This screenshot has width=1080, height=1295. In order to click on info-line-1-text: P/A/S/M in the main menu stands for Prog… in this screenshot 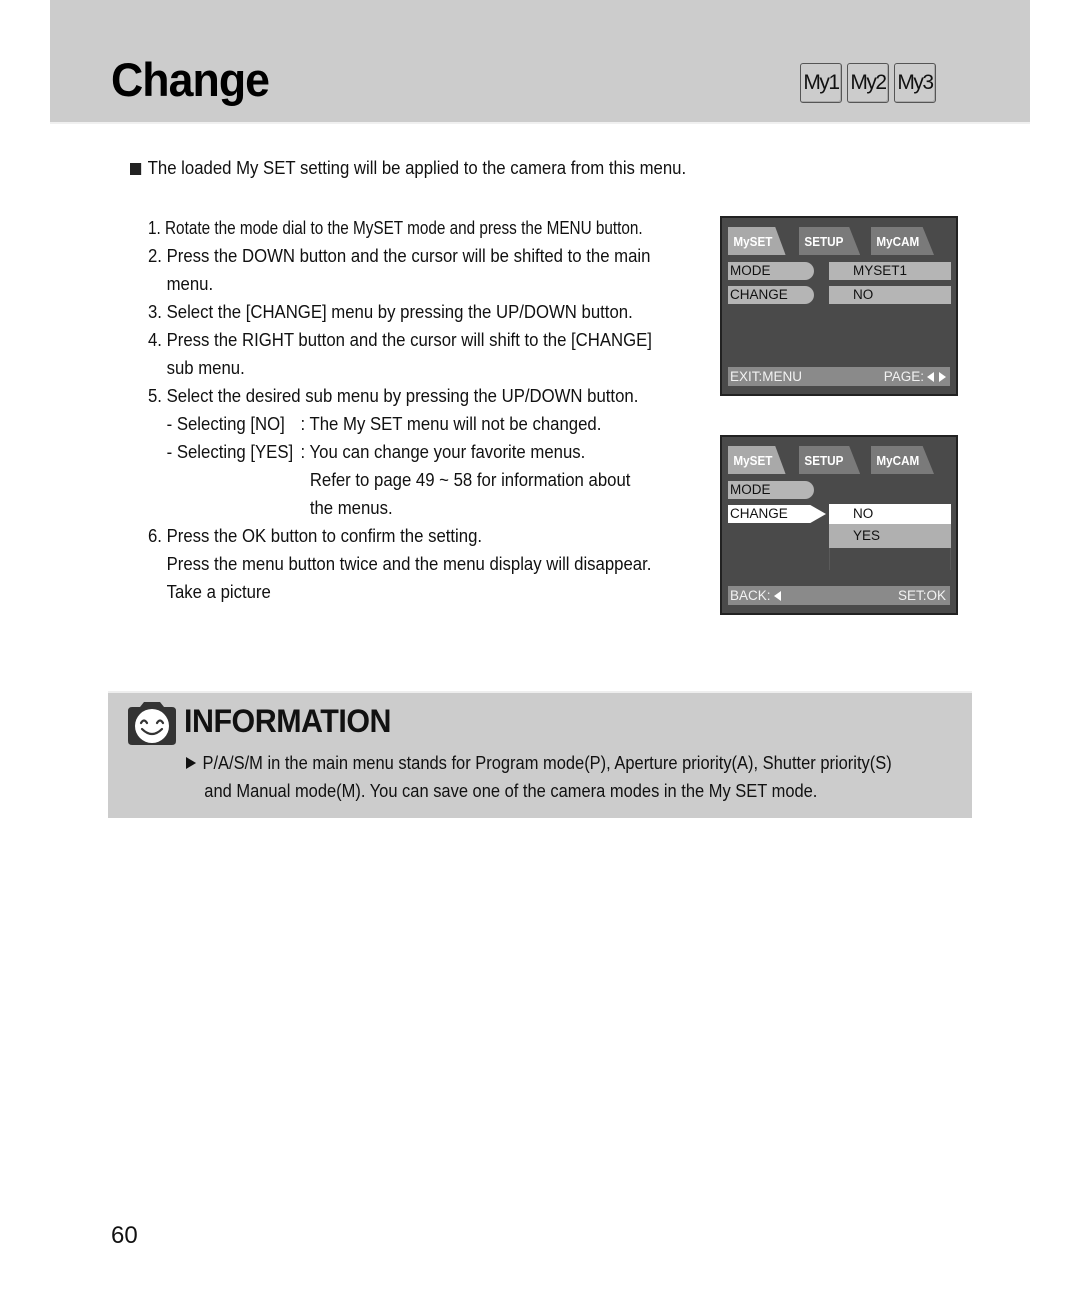, I will do `click(547, 763)`.